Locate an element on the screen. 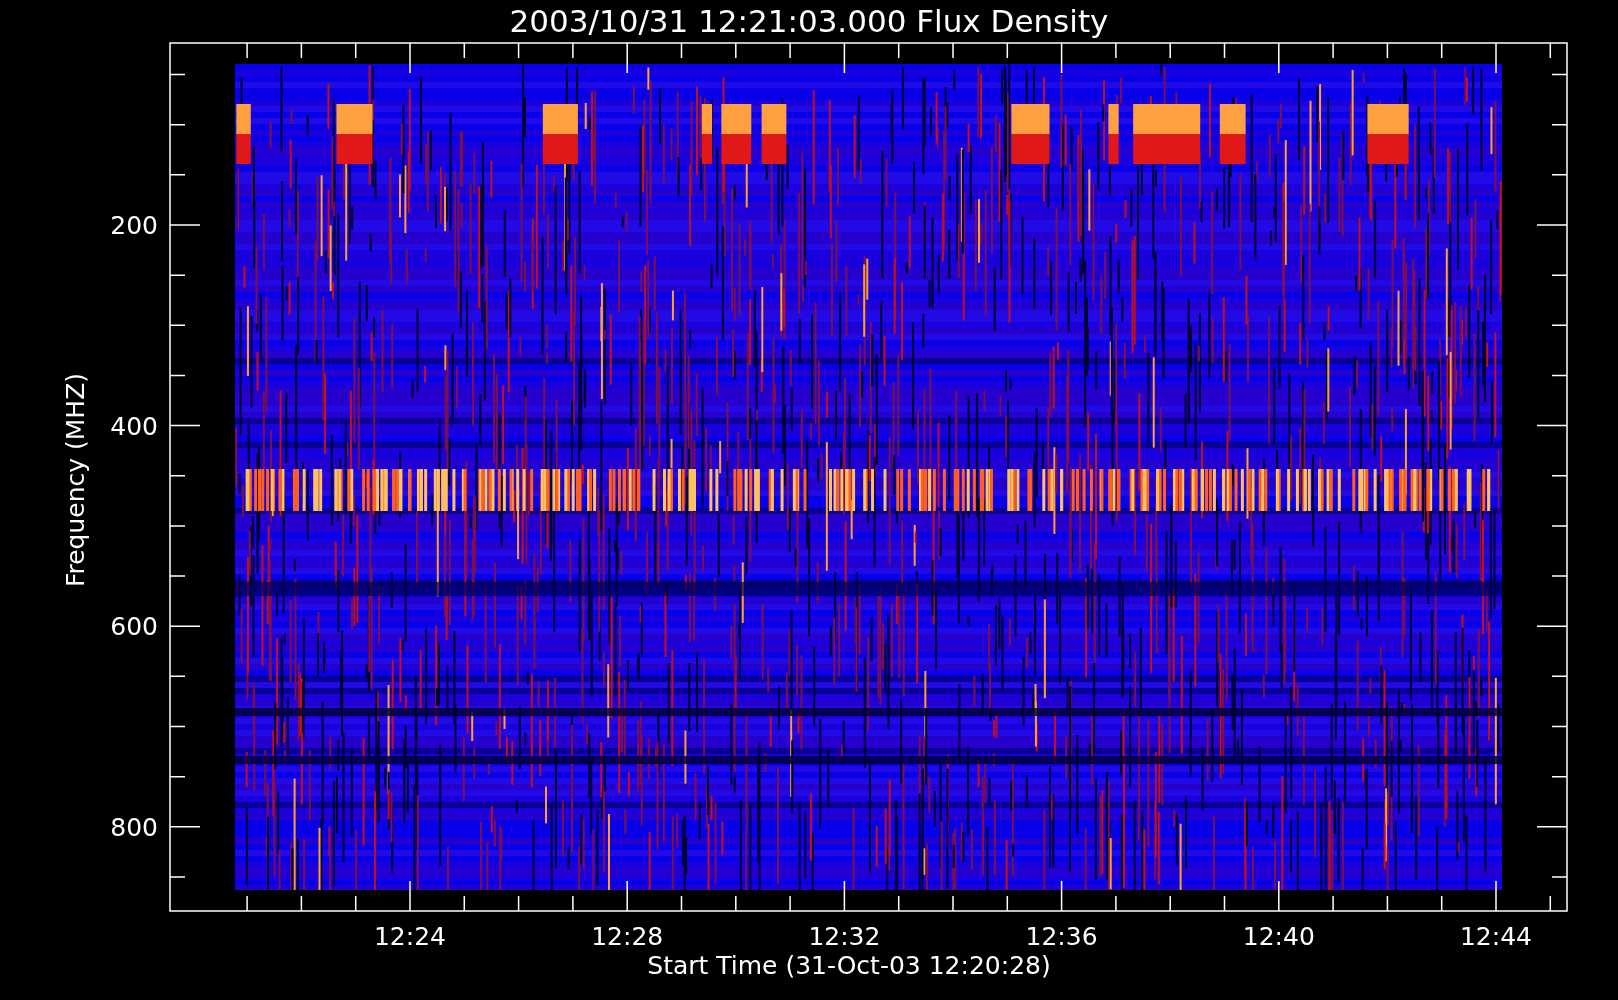 The height and width of the screenshot is (1000, 1618). axis-label: Start Time (31-Oct-03 12:20:28) is located at coordinates (849, 965).